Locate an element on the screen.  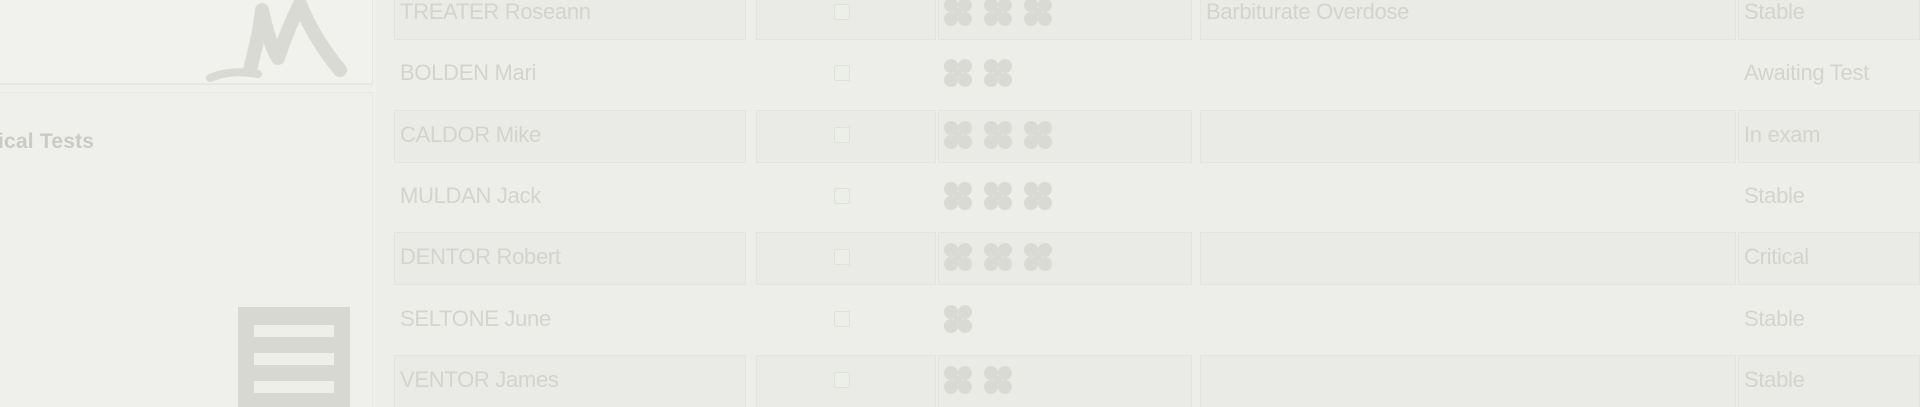
menu-item-clinical-tests: ical Tests is located at coordinates (47, 142).